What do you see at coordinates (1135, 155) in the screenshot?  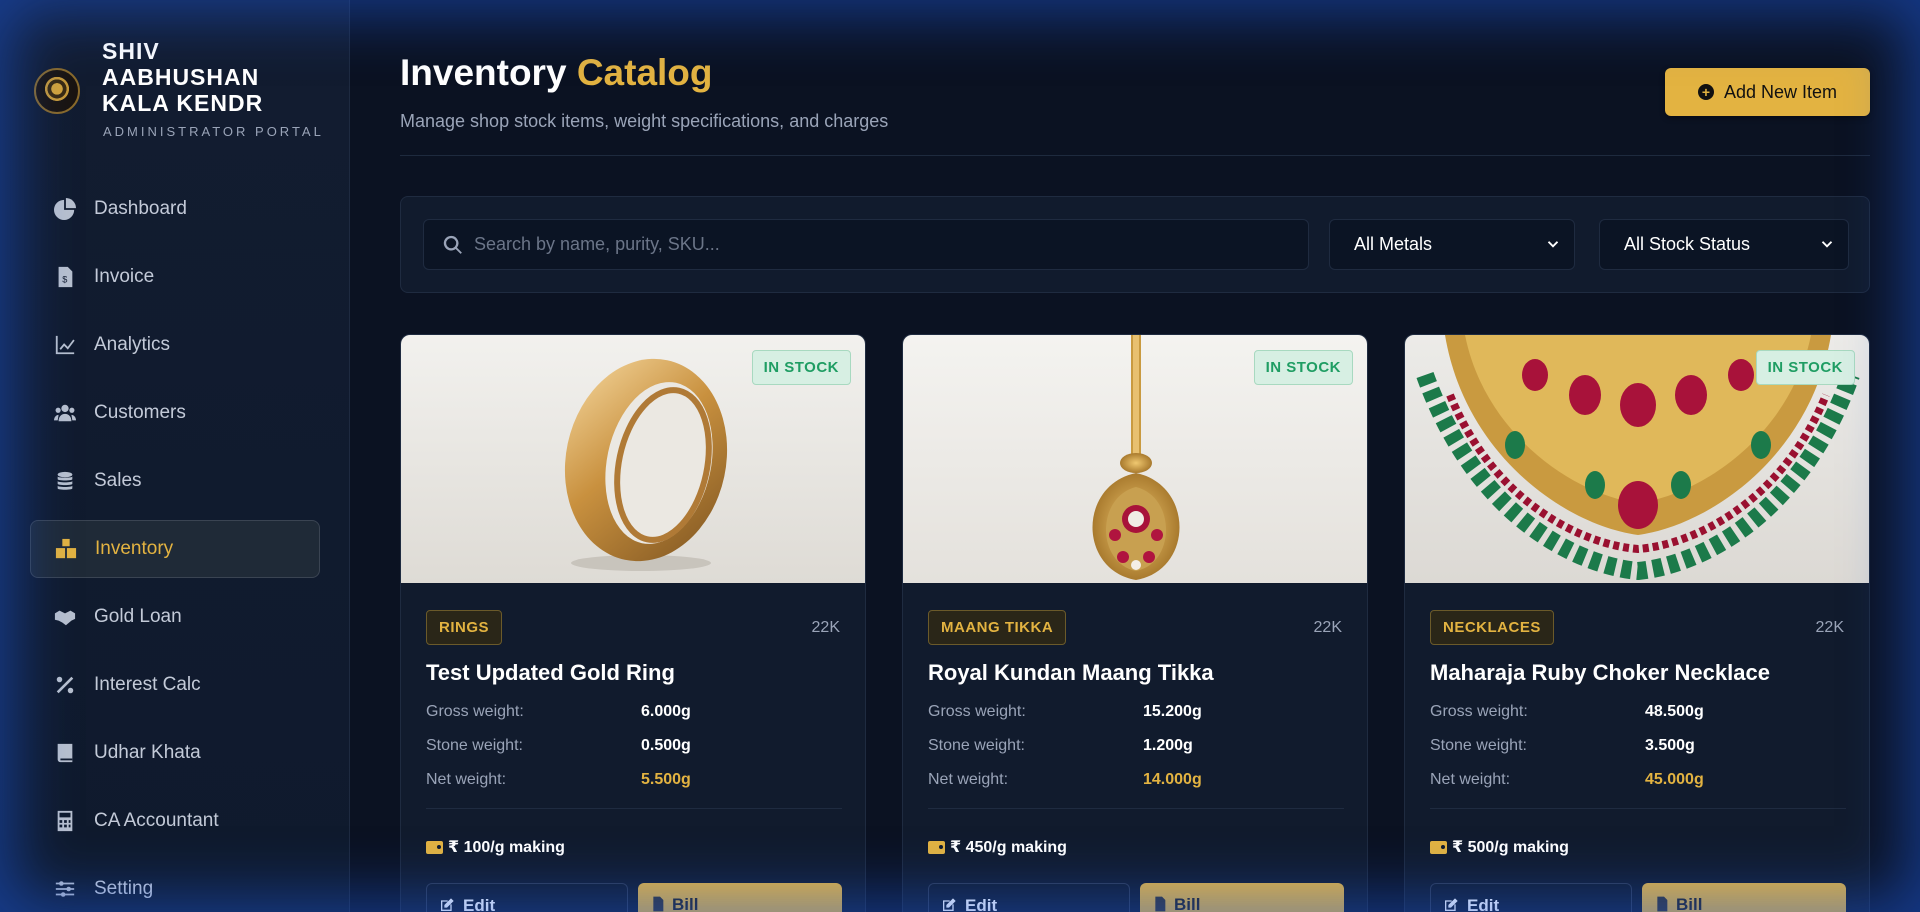 I see `header-divider` at bounding box center [1135, 155].